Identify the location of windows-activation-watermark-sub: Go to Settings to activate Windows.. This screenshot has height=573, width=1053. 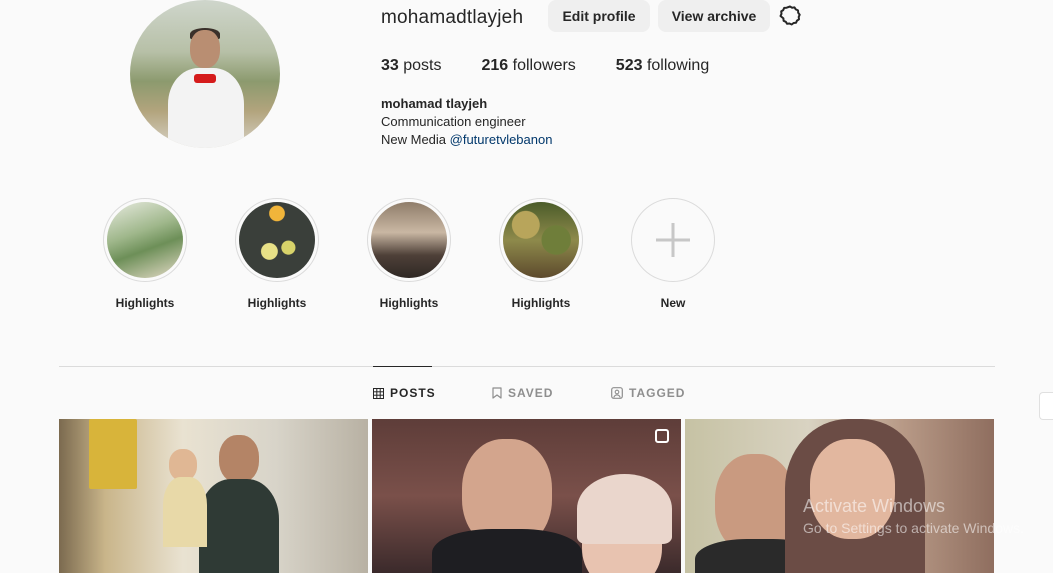
(913, 528).